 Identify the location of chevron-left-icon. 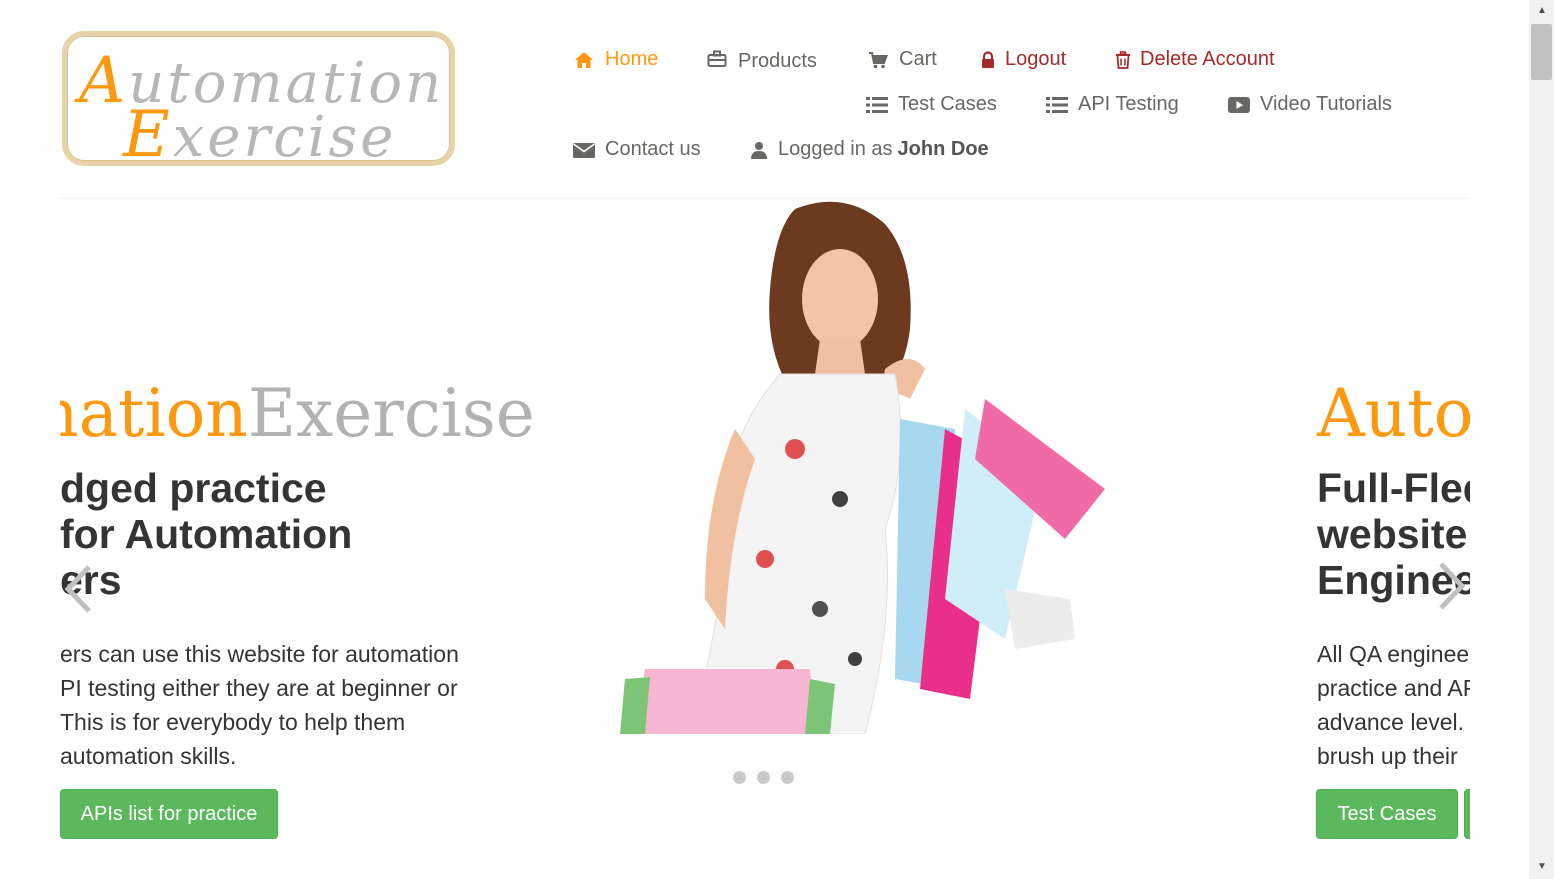
(77, 589).